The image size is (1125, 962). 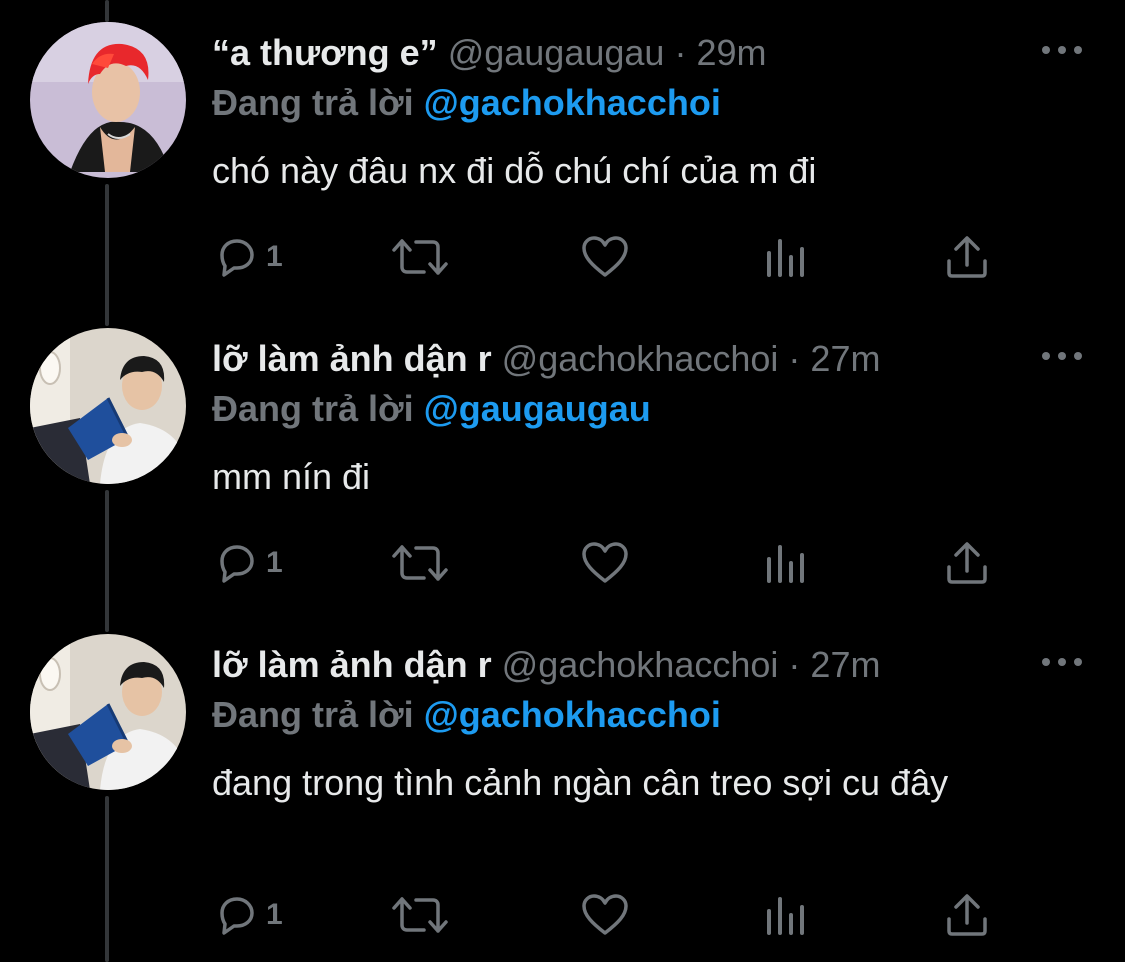 I want to click on tweet-header: “a thương e” @gaugaugau · 29m, so click(x=489, y=53).